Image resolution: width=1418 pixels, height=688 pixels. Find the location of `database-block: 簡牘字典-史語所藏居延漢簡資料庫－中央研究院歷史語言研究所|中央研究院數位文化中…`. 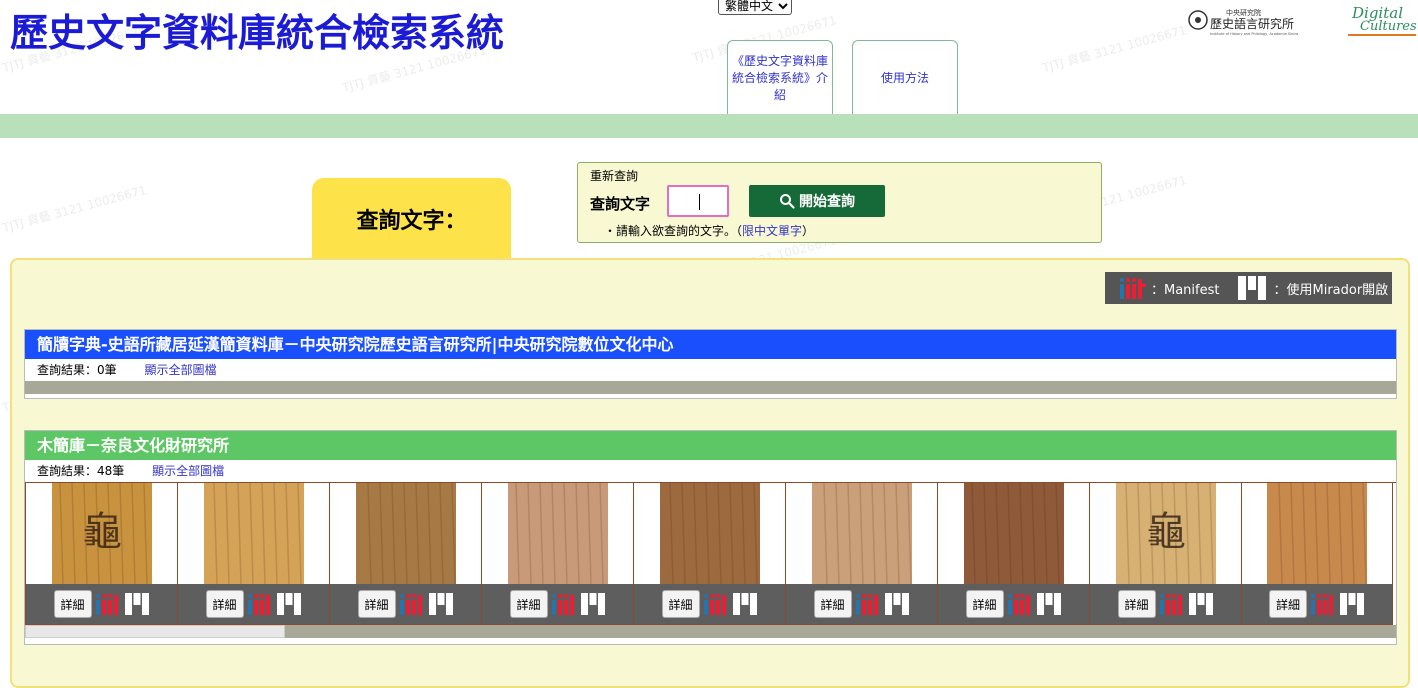

database-block: 簡牘字典-史語所藏居延漢簡資料庫－中央研究院歷史語言研究所|中央研究院數位文化中… is located at coordinates (710, 364).